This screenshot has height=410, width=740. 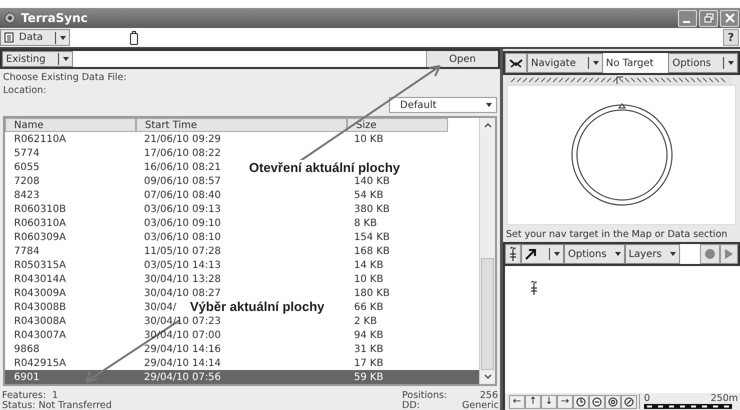 I want to click on table-cell: 94 KB, so click(x=369, y=335).